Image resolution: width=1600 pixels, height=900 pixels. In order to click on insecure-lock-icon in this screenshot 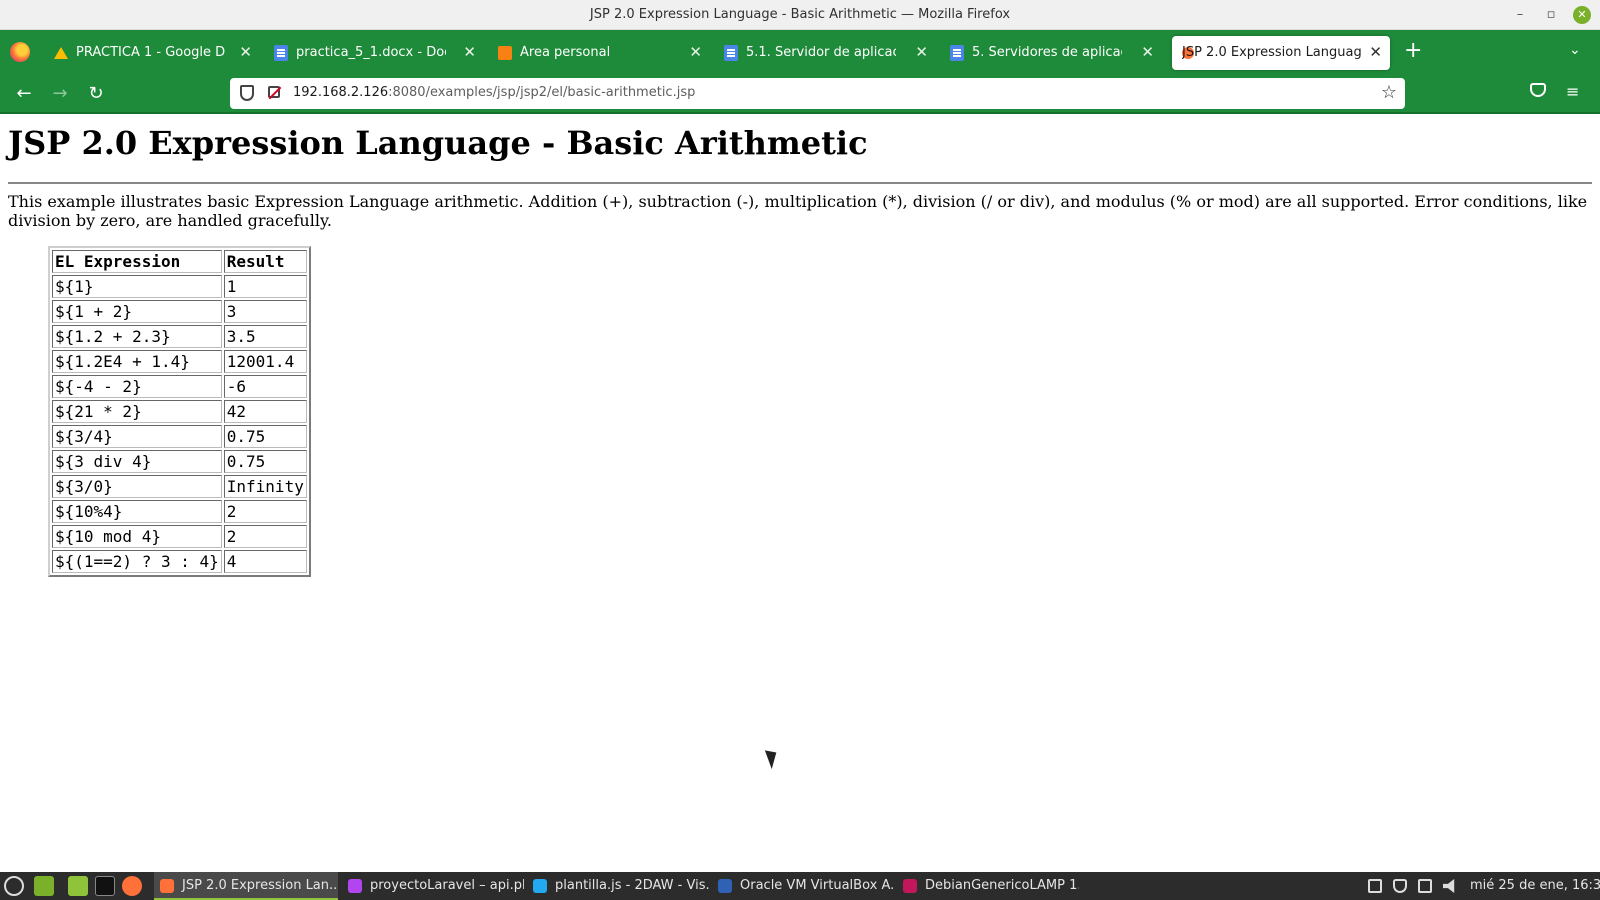, I will do `click(274, 92)`.